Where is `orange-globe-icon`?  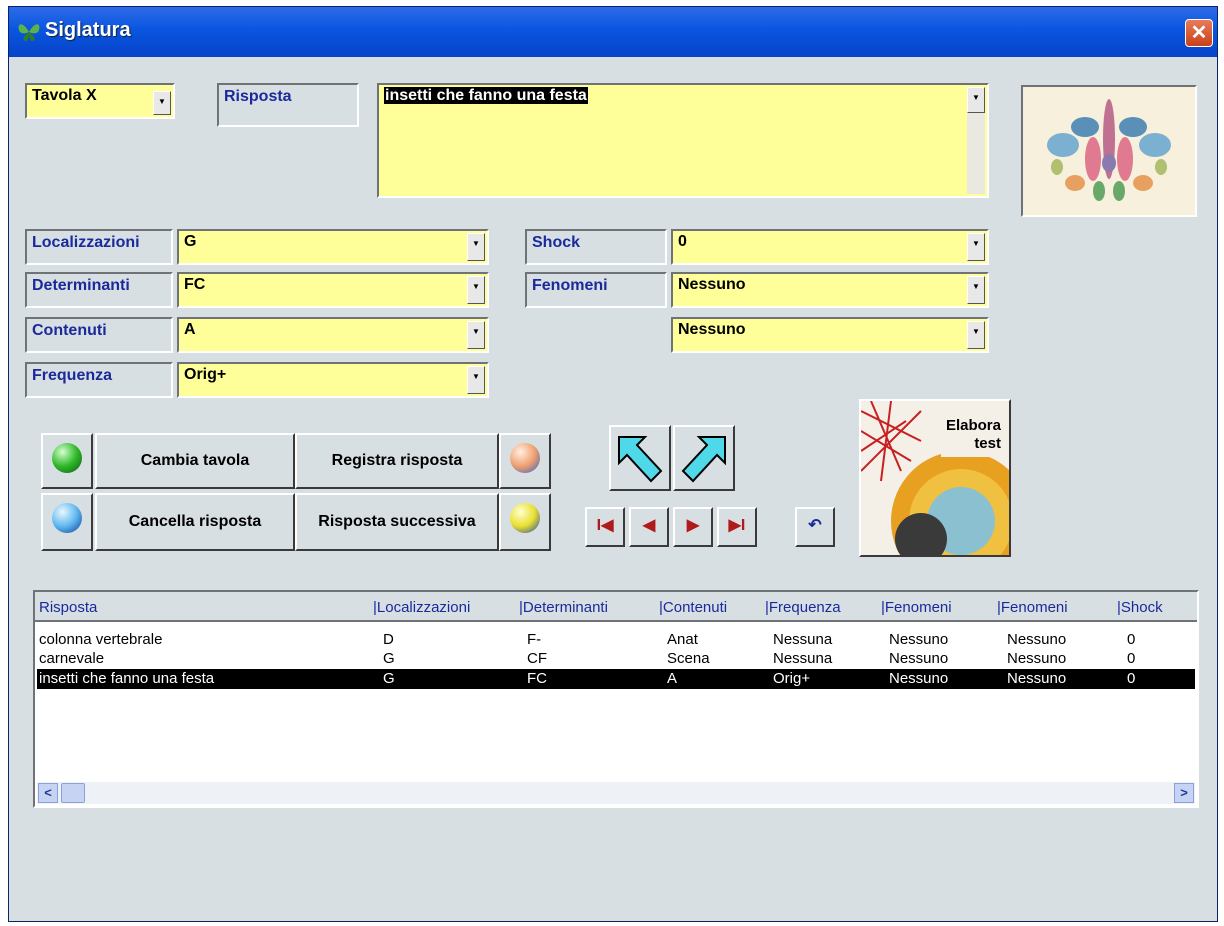 orange-globe-icon is located at coordinates (525, 458).